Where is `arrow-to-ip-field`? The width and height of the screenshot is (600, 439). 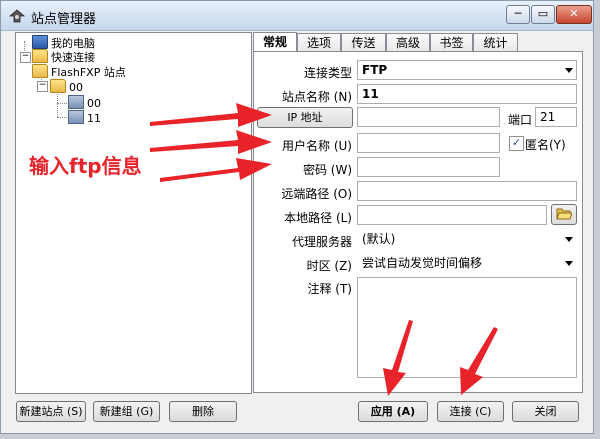 arrow-to-ip-field is located at coordinates (211, 115).